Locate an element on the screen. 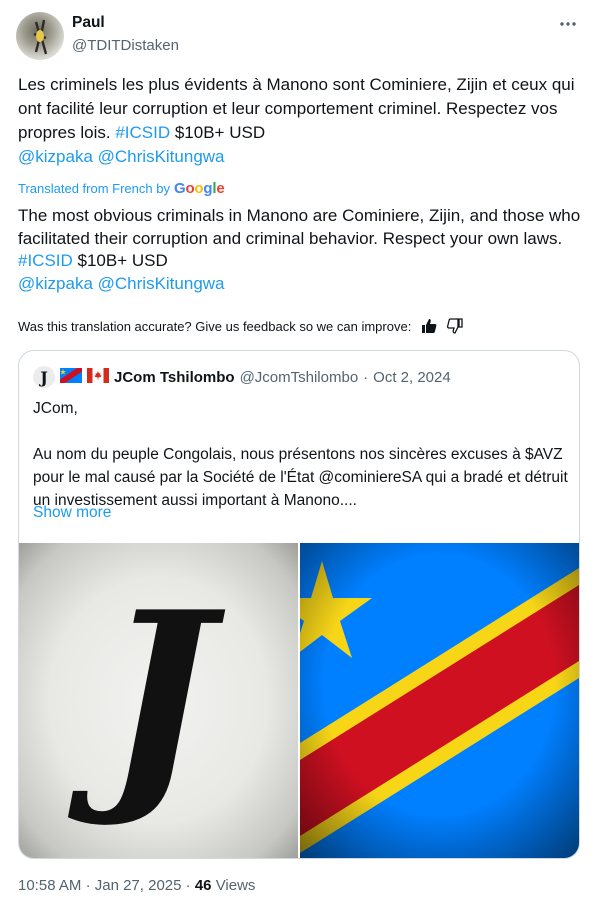 This screenshot has width=598, height=904. mention-chriskitungwa: @ChrisKitungwa is located at coordinates (161, 156).